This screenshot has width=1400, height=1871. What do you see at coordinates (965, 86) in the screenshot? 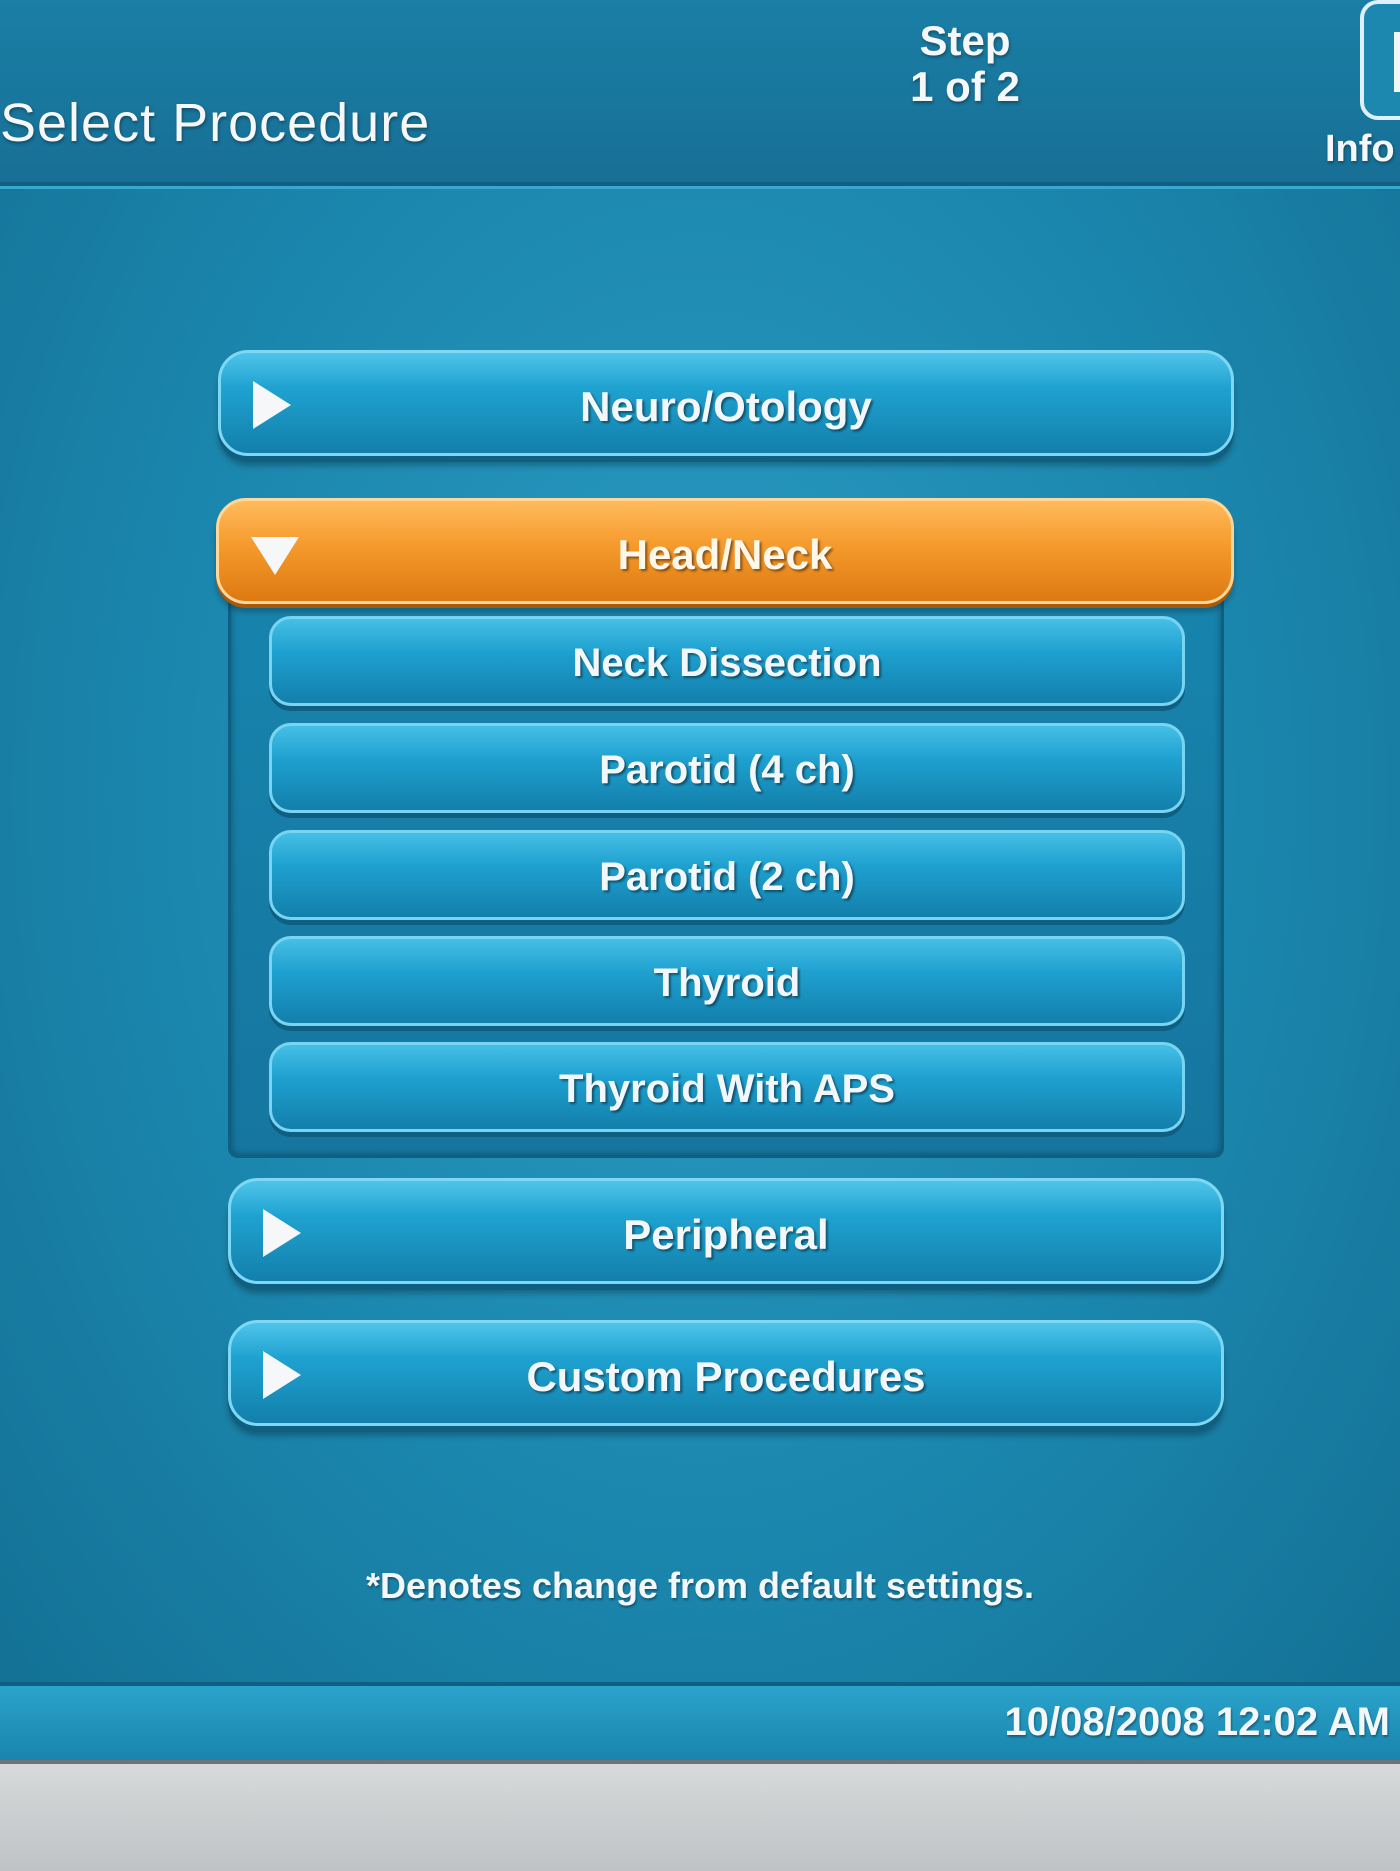
I see `step-count: 1 of 2` at bounding box center [965, 86].